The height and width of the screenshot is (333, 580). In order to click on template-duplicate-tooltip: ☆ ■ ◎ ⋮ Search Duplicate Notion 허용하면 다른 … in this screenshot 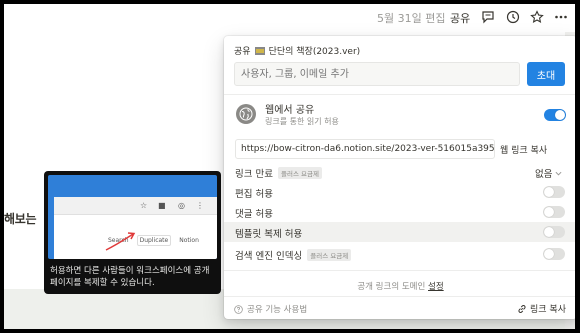, I will do `click(132, 232)`.